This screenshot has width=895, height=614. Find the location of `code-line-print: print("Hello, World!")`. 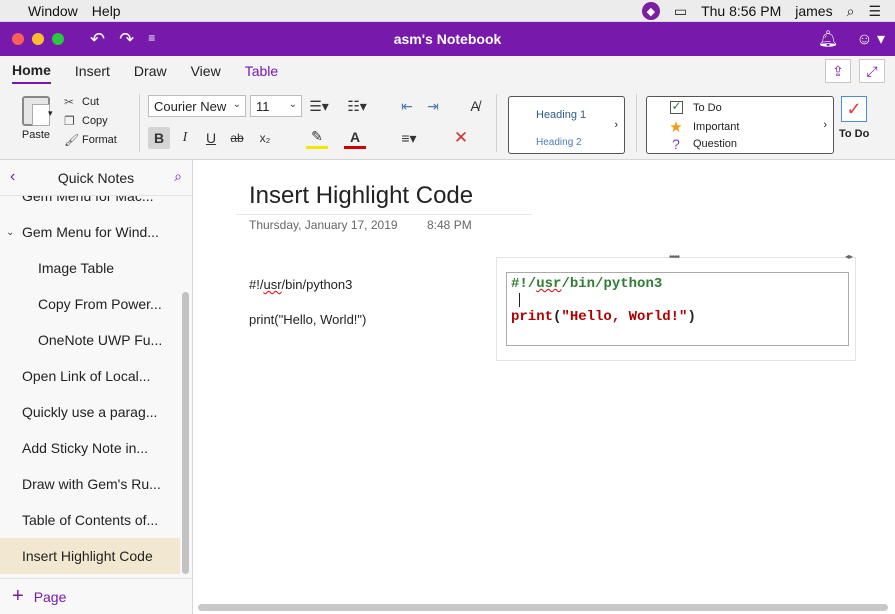

code-line-print: print("Hello, World!") is located at coordinates (603, 317).